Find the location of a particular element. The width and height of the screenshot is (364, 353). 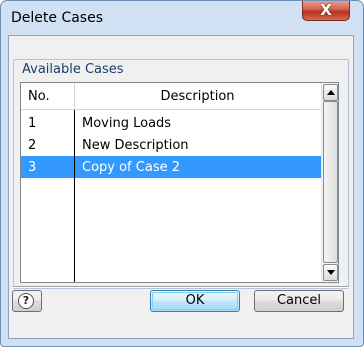

case-number: 2 is located at coordinates (32, 145).